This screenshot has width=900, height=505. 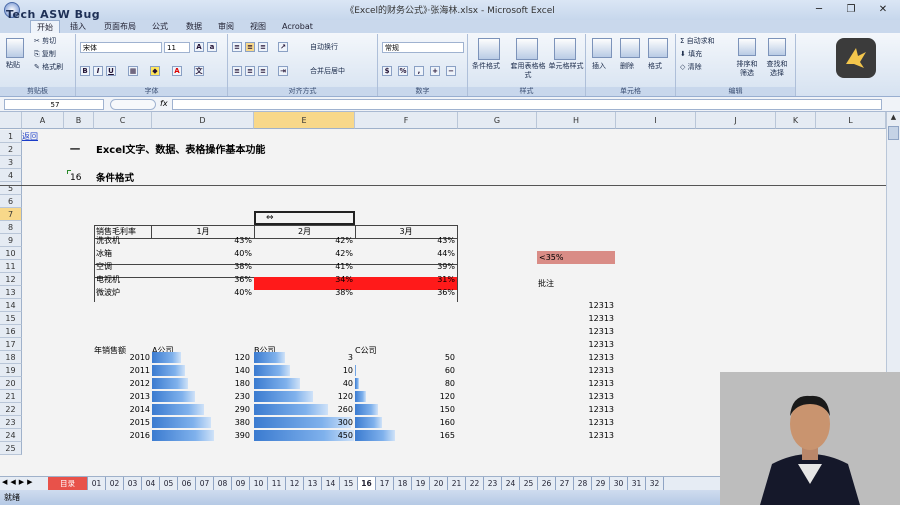 I want to click on column-header-k: K, so click(x=796, y=120).